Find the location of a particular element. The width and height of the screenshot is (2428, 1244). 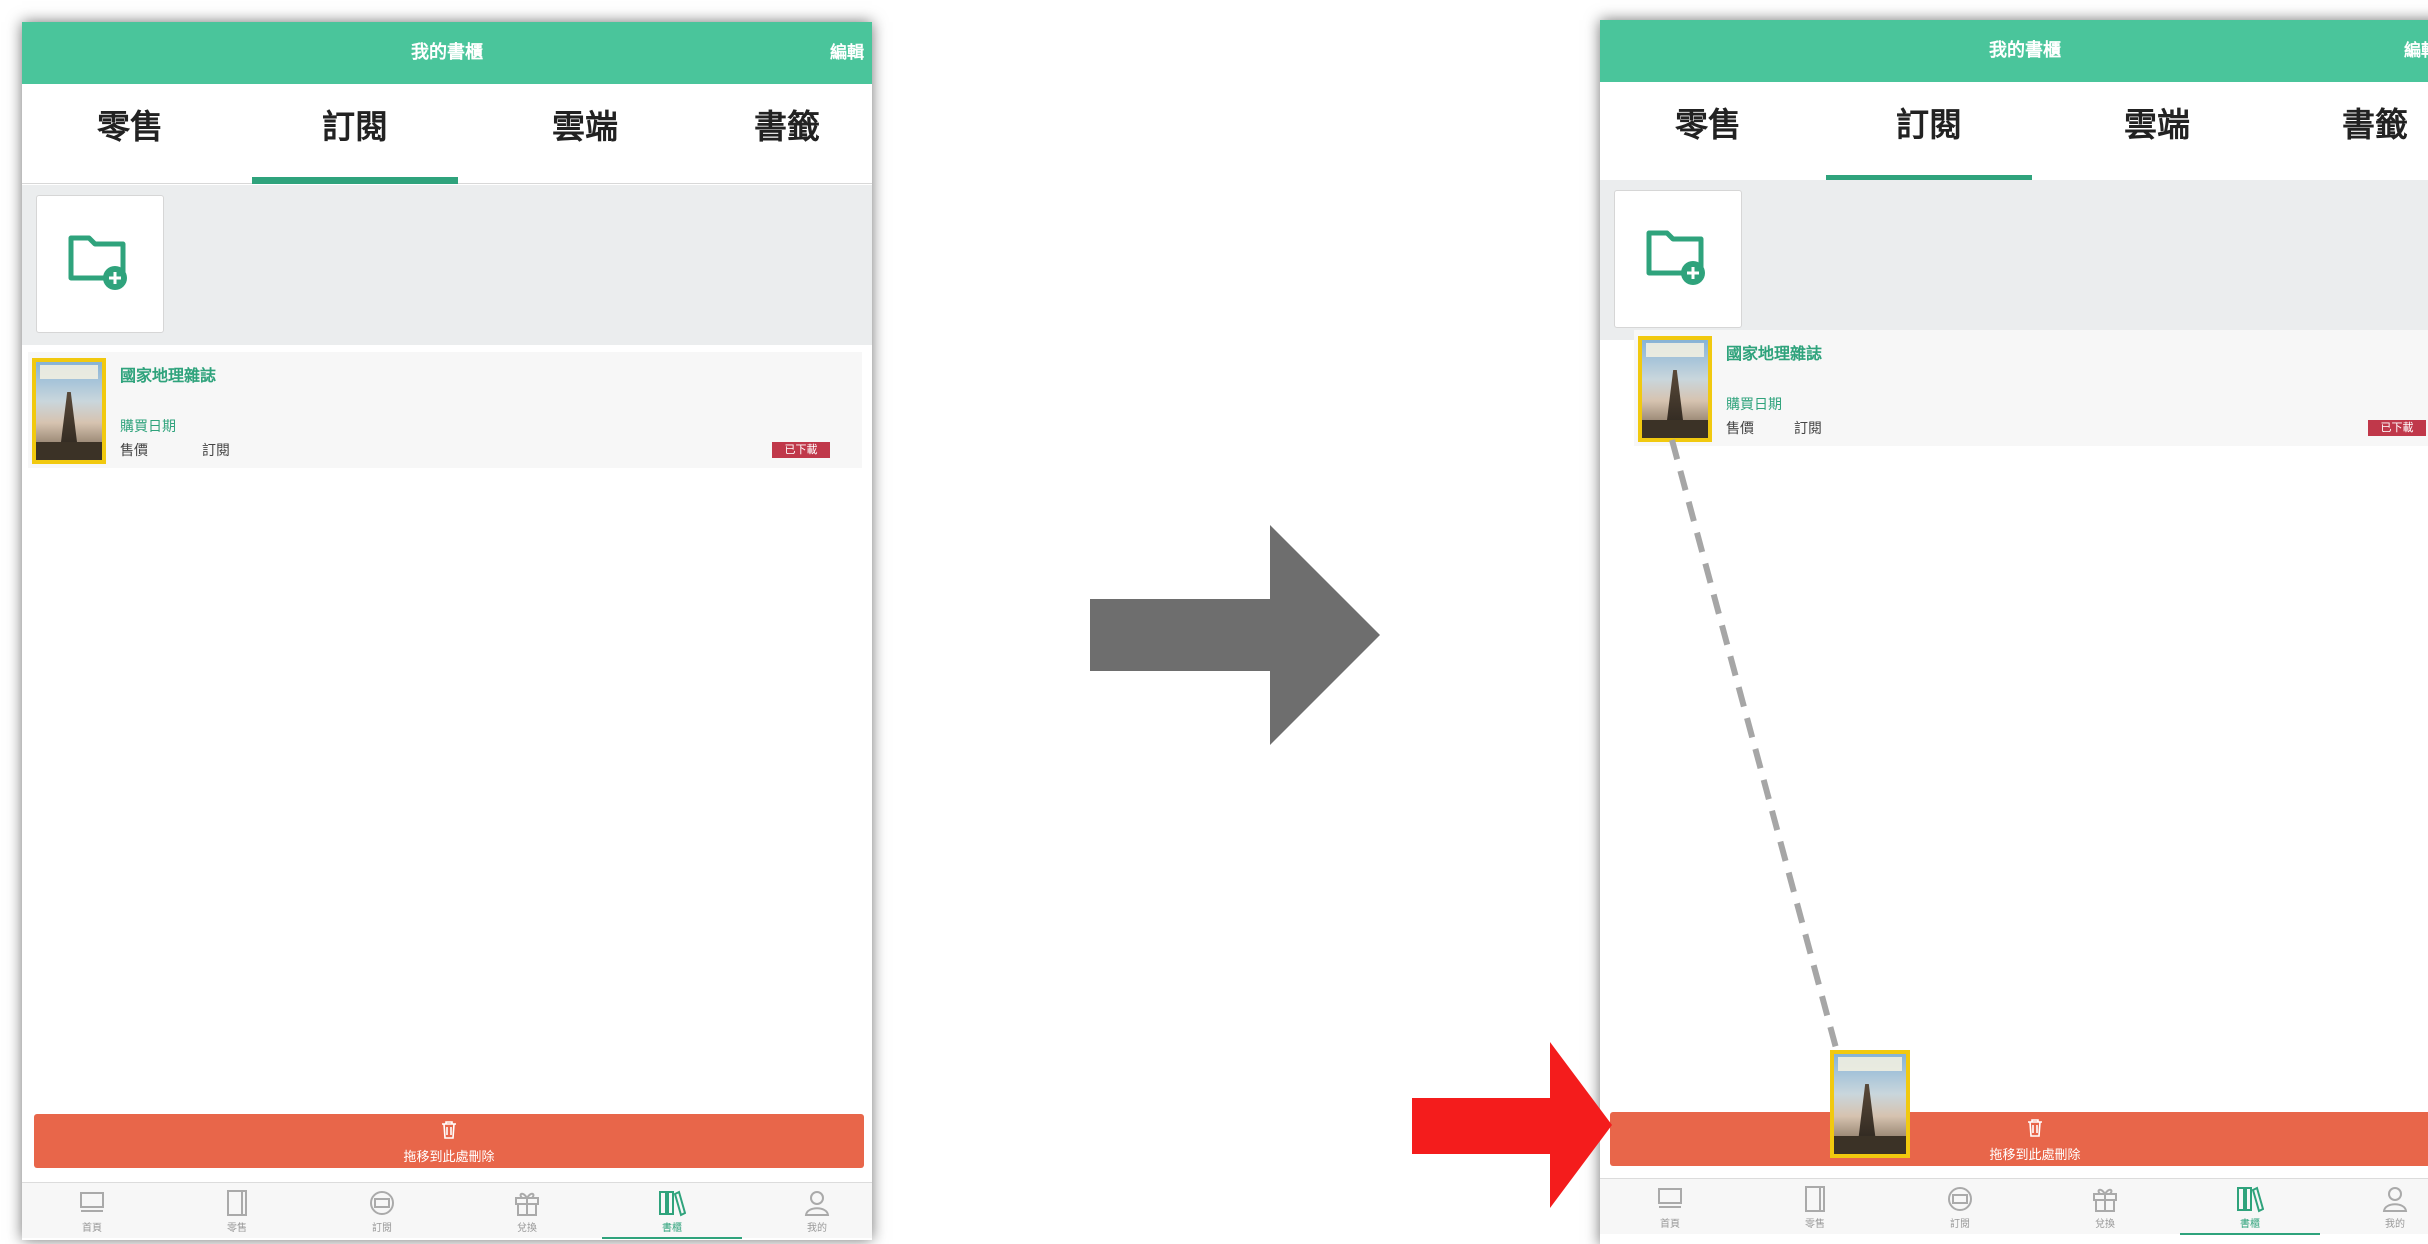

tab-subscription: 訂閱 is located at coordinates (355, 134).